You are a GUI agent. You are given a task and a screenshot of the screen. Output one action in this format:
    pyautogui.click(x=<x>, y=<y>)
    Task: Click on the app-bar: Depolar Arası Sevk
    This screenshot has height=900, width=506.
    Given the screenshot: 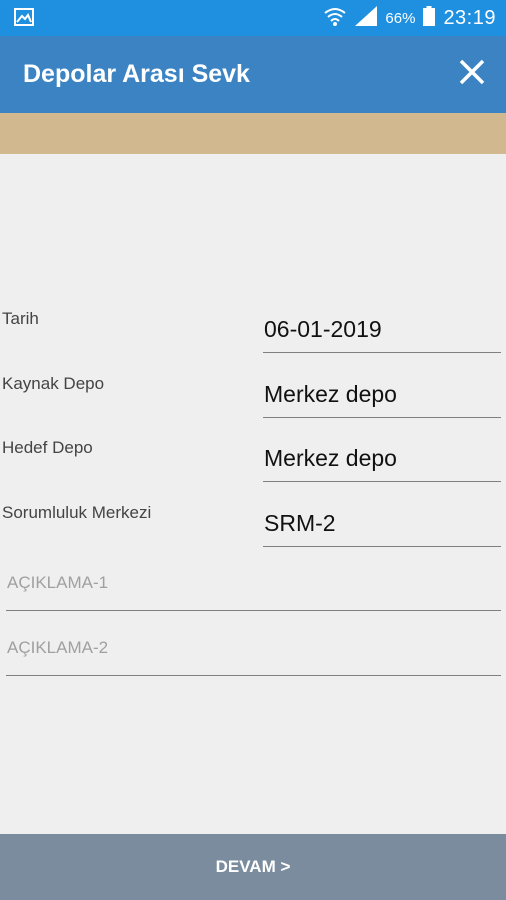 What is the action you would take?
    pyautogui.click(x=253, y=74)
    